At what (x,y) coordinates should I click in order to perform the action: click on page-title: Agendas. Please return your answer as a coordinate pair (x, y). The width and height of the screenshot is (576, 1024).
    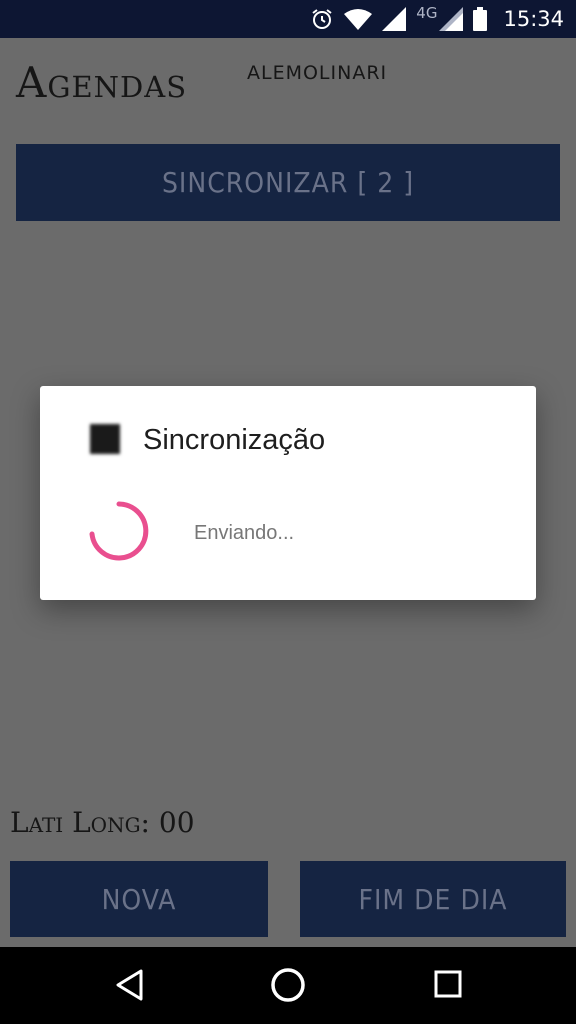
    Looking at the image, I should click on (102, 82).